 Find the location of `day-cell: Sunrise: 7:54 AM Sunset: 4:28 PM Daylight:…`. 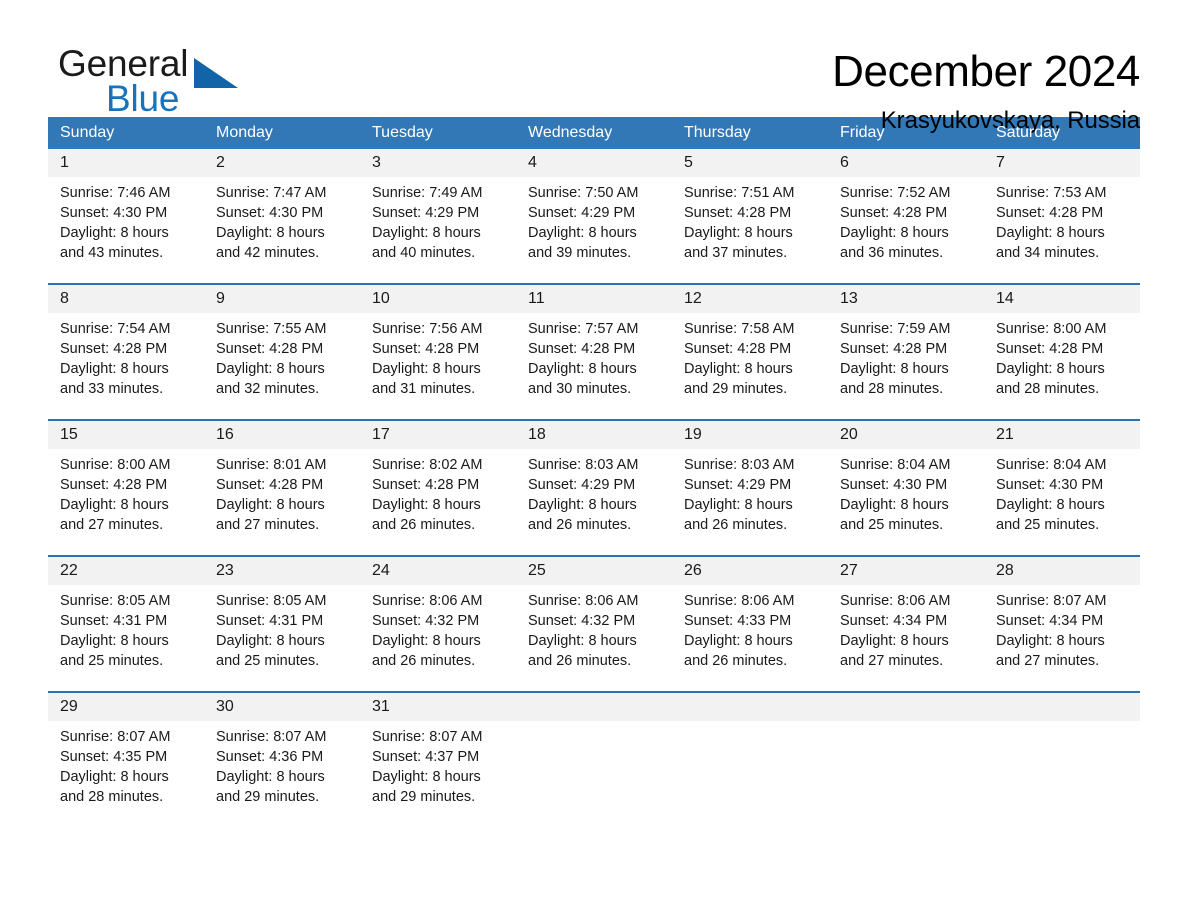

day-cell: Sunrise: 7:54 AM Sunset: 4:28 PM Daylight:… is located at coordinates (126, 366).